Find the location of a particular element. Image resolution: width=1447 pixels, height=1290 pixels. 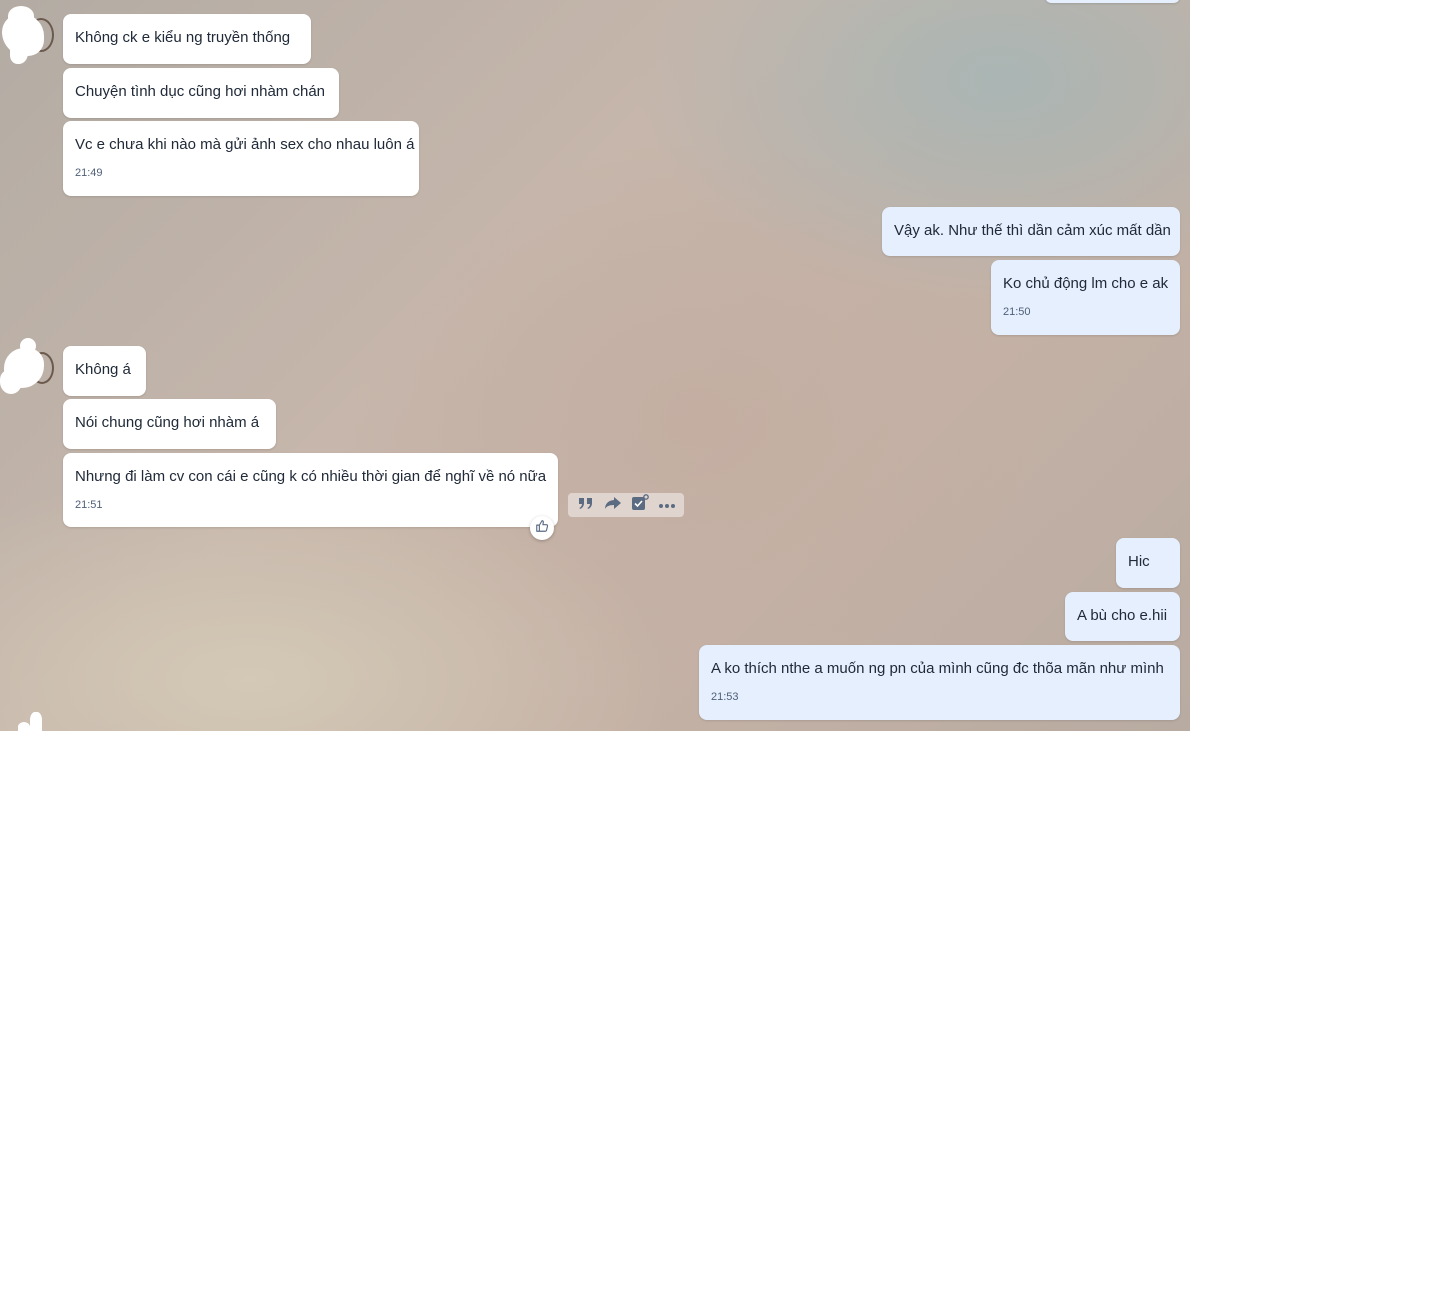

message-bubble-incoming: Nói chung cũng hơi nhàm á is located at coordinates (169, 424).